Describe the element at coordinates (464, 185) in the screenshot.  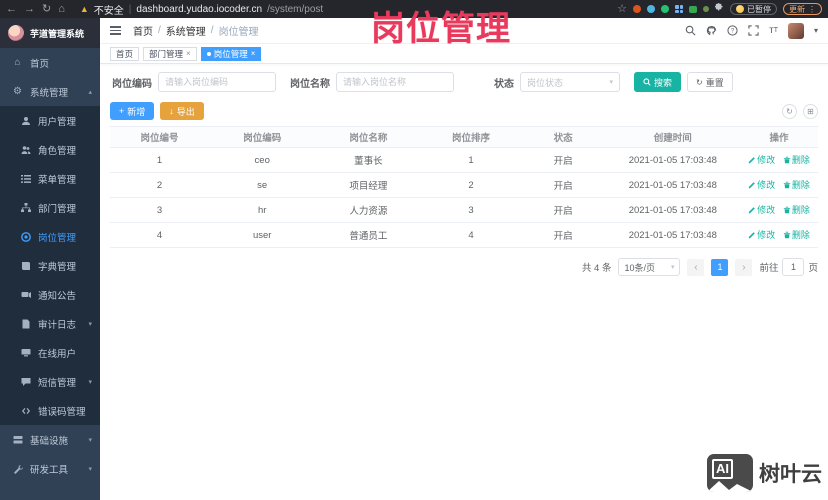
I see `table-row: 2 se 项目经理 2 开启 2021-01-05 17:03:48 修改 删除` at that location.